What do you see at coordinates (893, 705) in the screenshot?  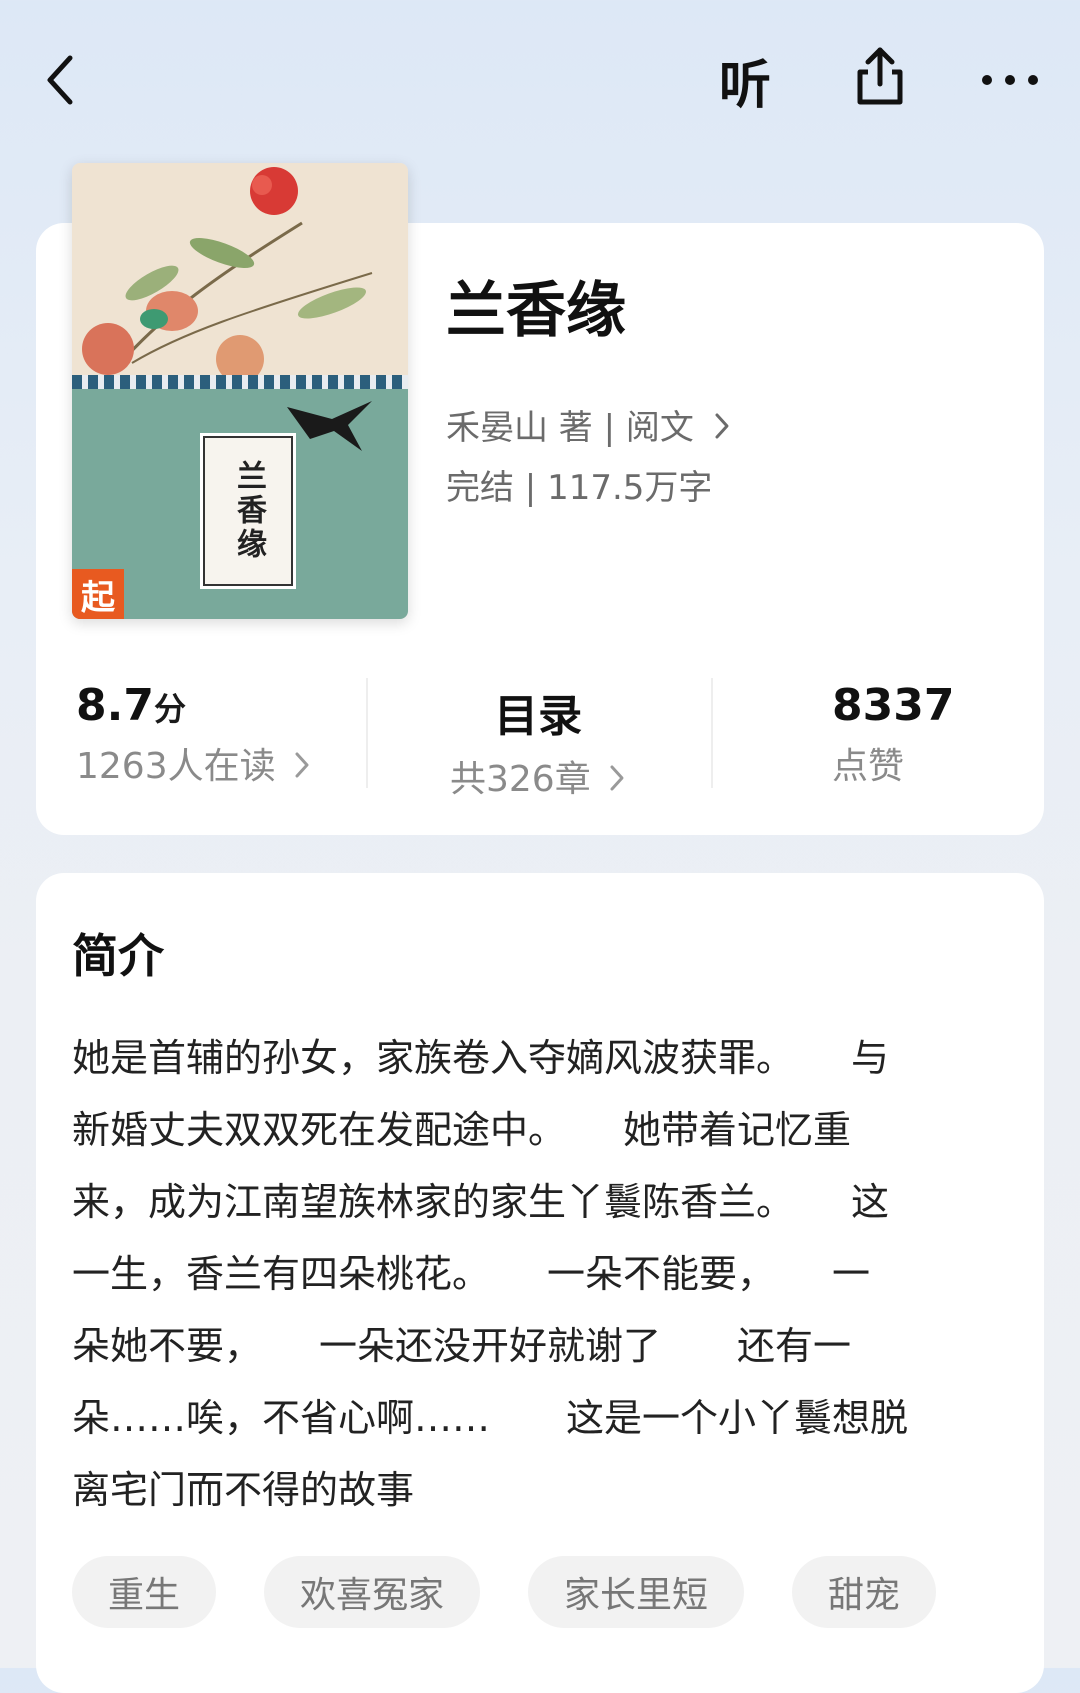 I see `likes-count: 8337` at bounding box center [893, 705].